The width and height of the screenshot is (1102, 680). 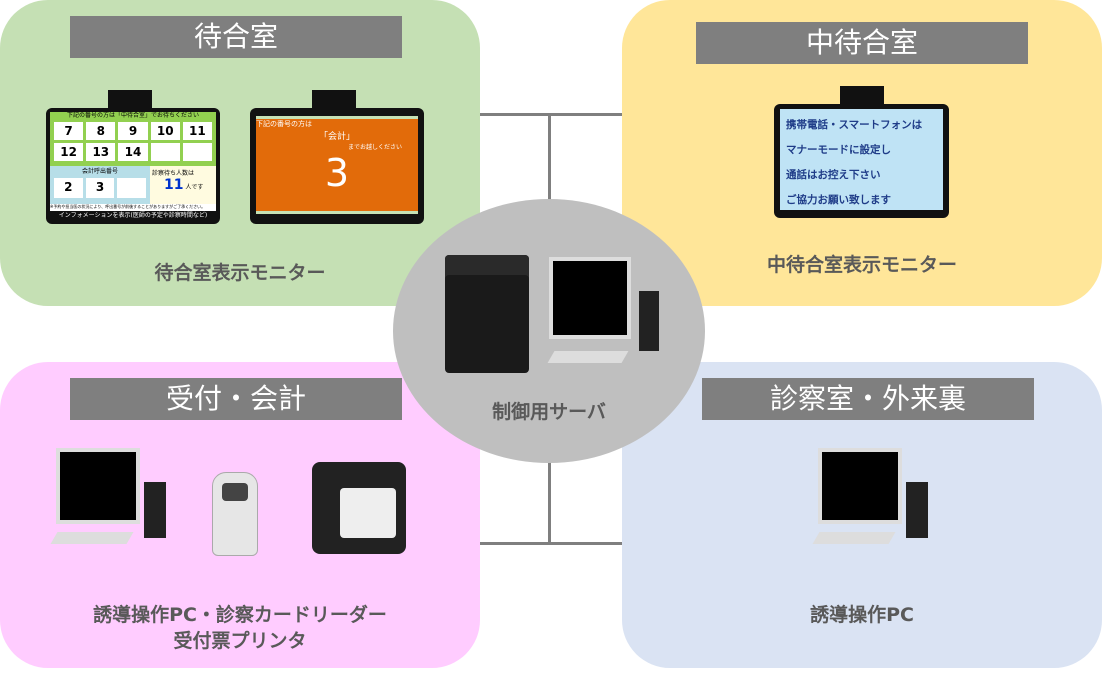 I want to click on server-caption: 制御用サーバ, so click(x=549, y=412).